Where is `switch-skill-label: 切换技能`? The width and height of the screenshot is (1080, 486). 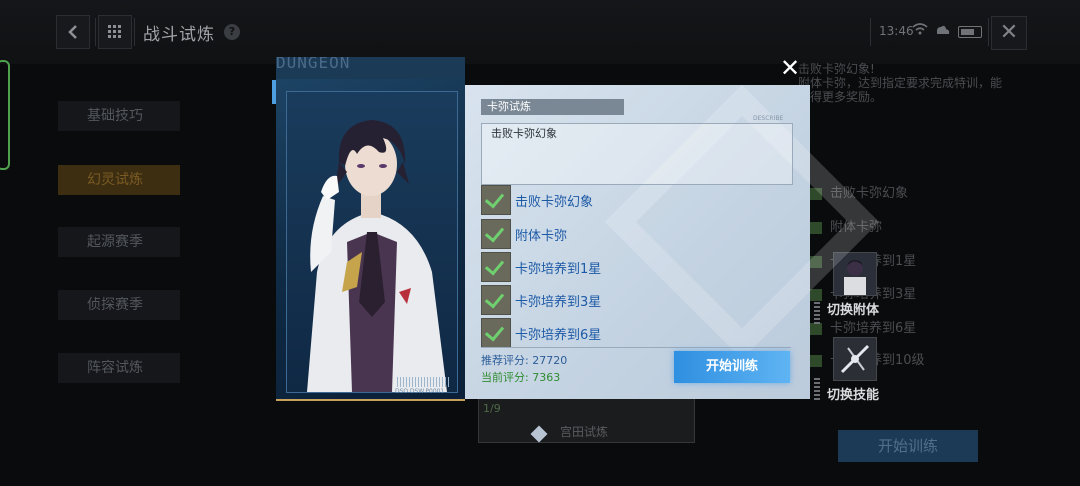
switch-skill-label: 切换技能 is located at coordinates (853, 393).